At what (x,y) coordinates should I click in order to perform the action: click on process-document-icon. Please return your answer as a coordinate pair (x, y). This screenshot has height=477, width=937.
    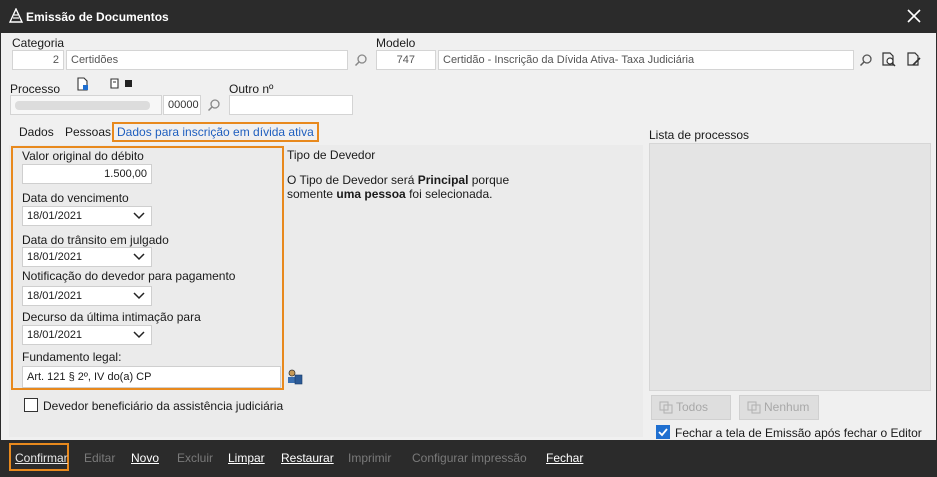
    Looking at the image, I should click on (83, 84).